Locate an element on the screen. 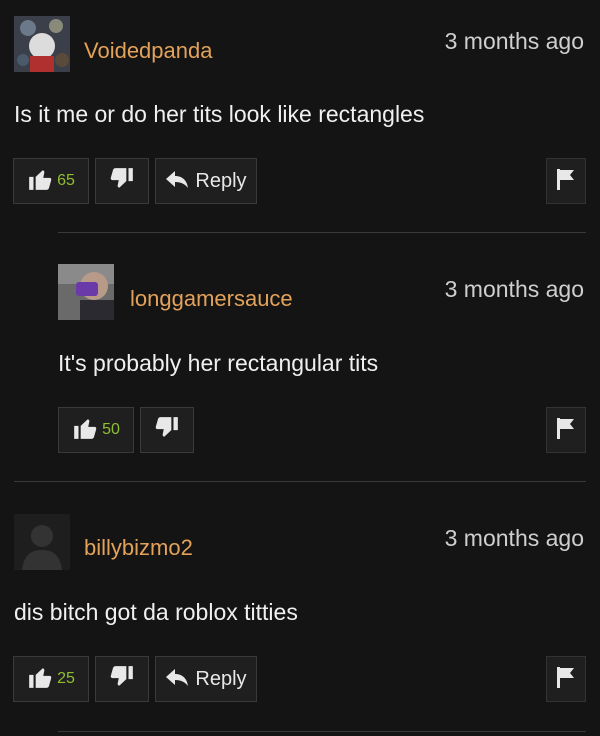 The height and width of the screenshot is (736, 600). username: Voidedpanda is located at coordinates (148, 51).